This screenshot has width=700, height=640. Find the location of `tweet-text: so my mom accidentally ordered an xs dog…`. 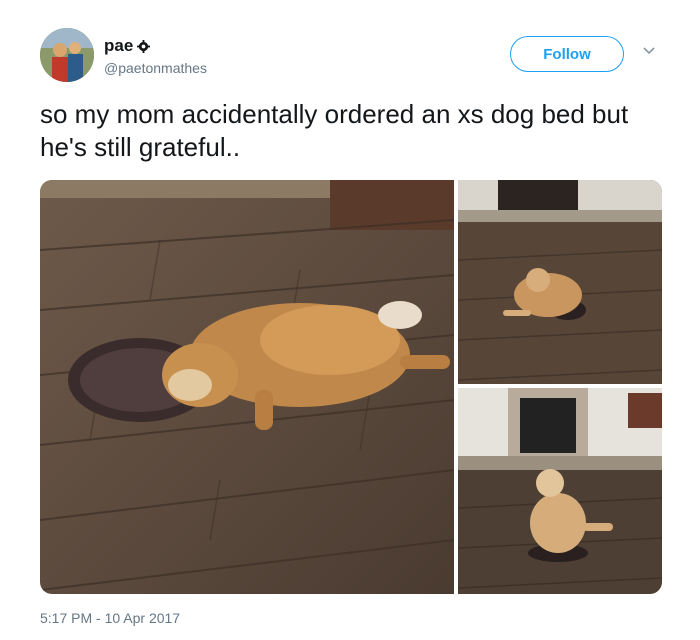

tweet-text: so my mom accidentally ordered an xs dog… is located at coordinates (334, 130).